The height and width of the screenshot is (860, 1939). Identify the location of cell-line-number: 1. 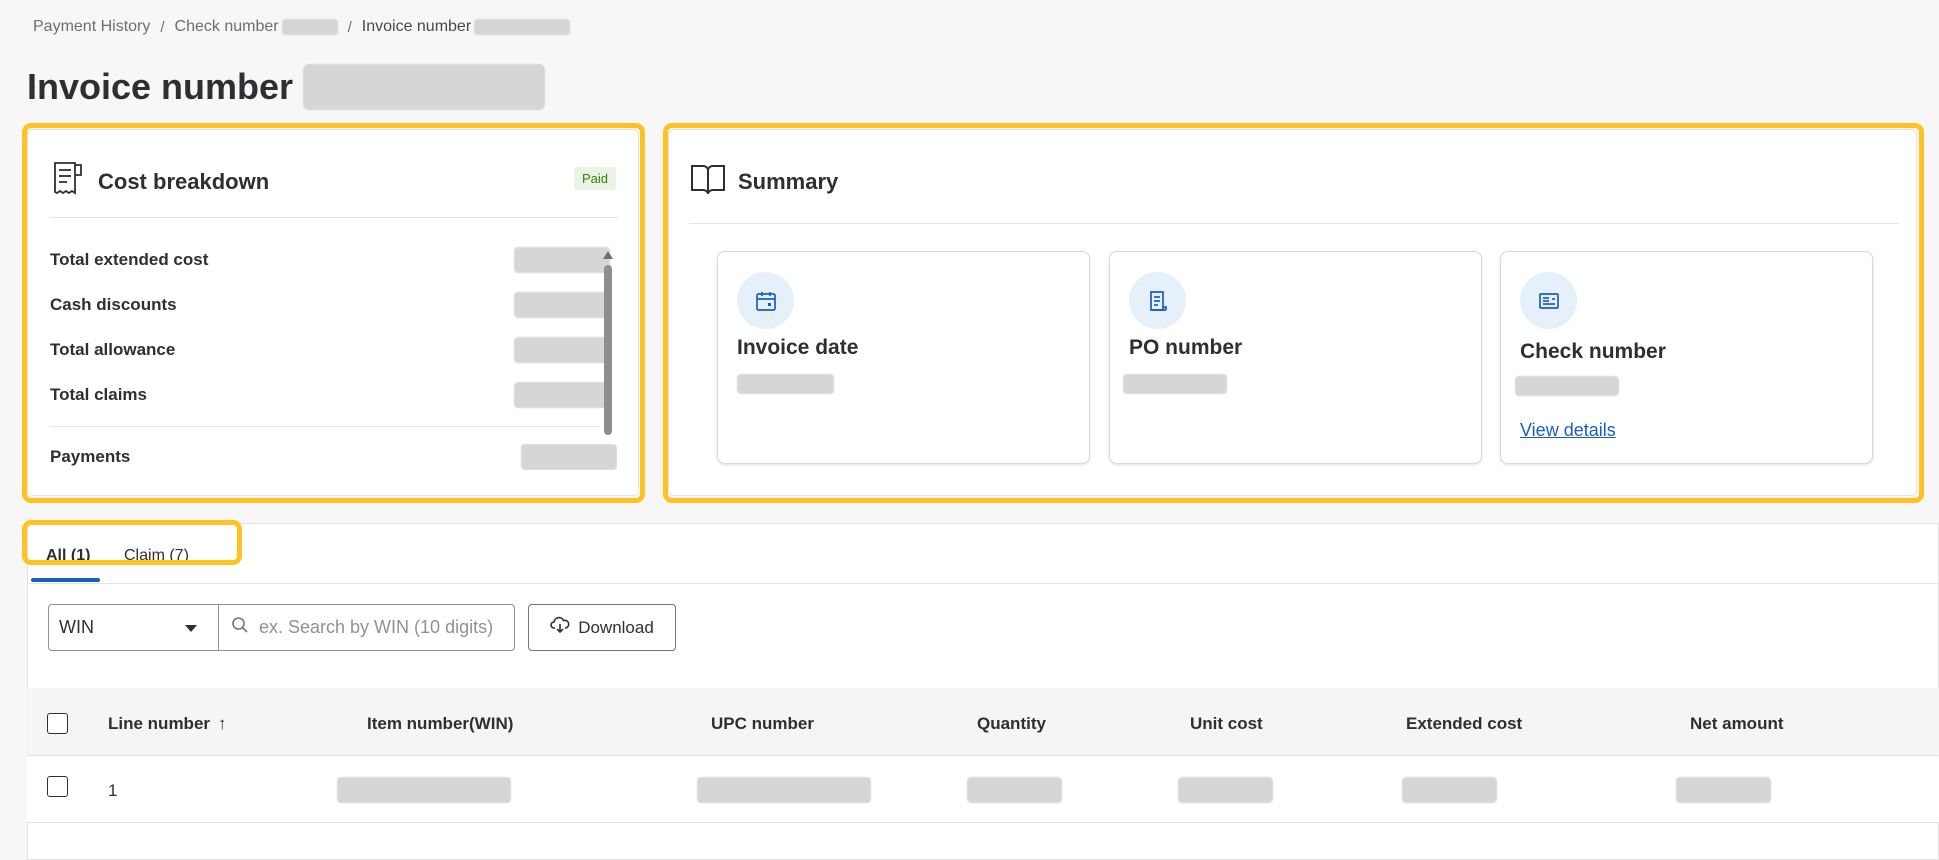
(113, 790).